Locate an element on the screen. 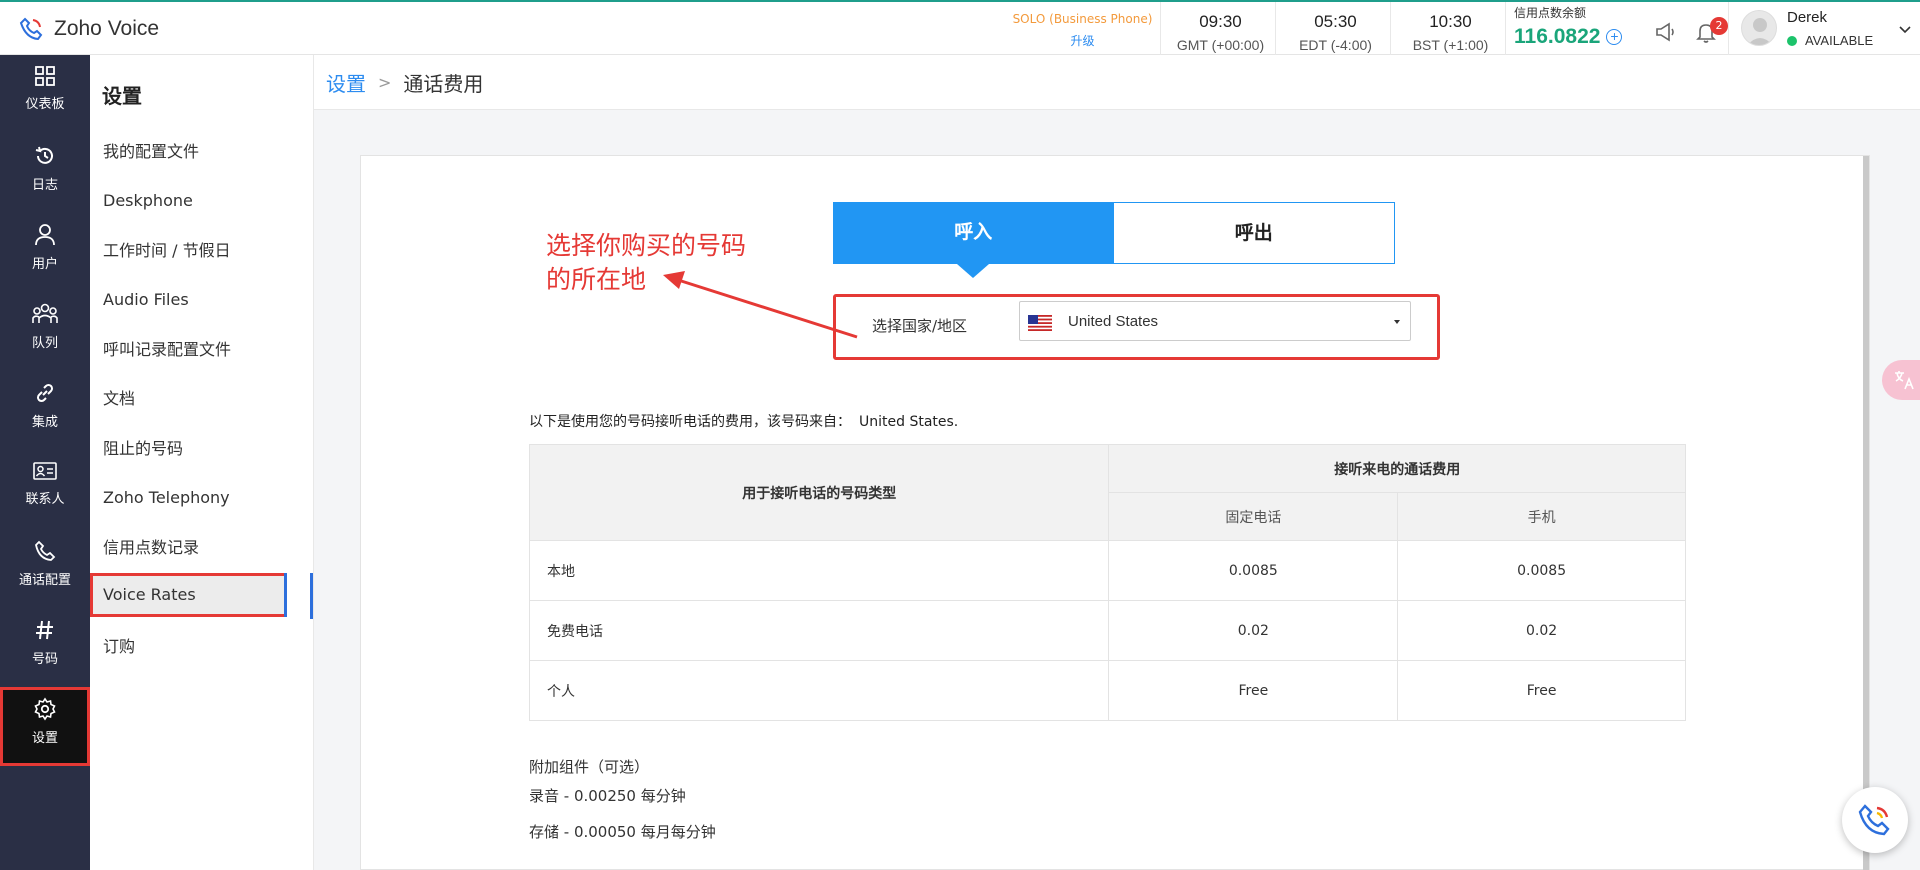  country-select: United States is located at coordinates (1215, 321).